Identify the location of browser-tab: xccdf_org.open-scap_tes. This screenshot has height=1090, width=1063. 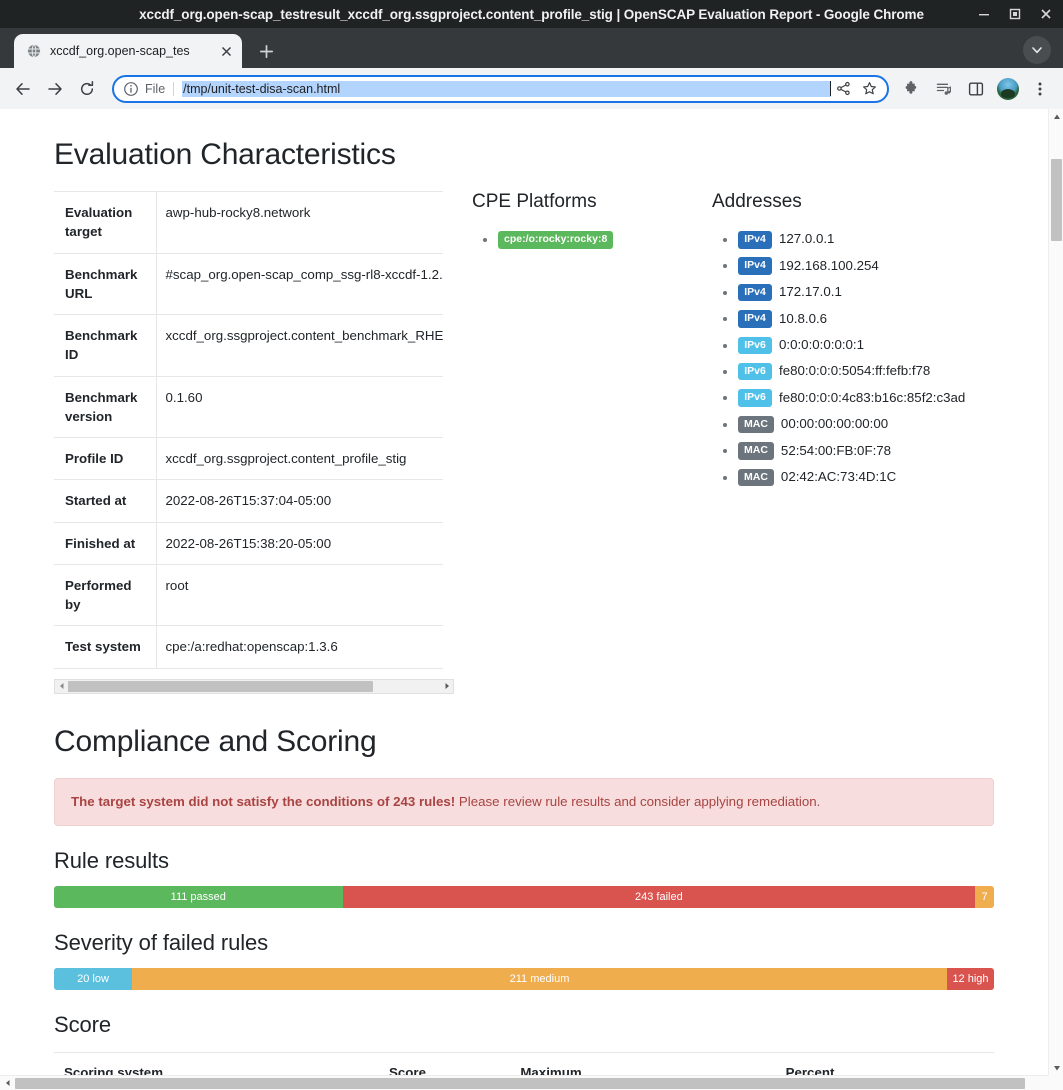
(128, 51).